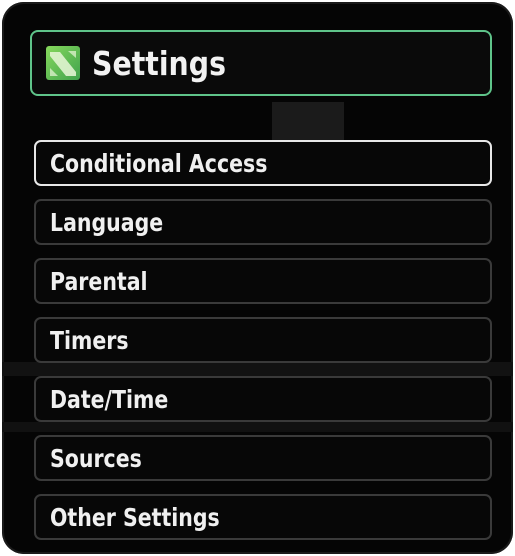 The width and height of the screenshot is (515, 556). Describe the element at coordinates (263, 399) in the screenshot. I see `menu-item-date-time: Date/Time` at that location.